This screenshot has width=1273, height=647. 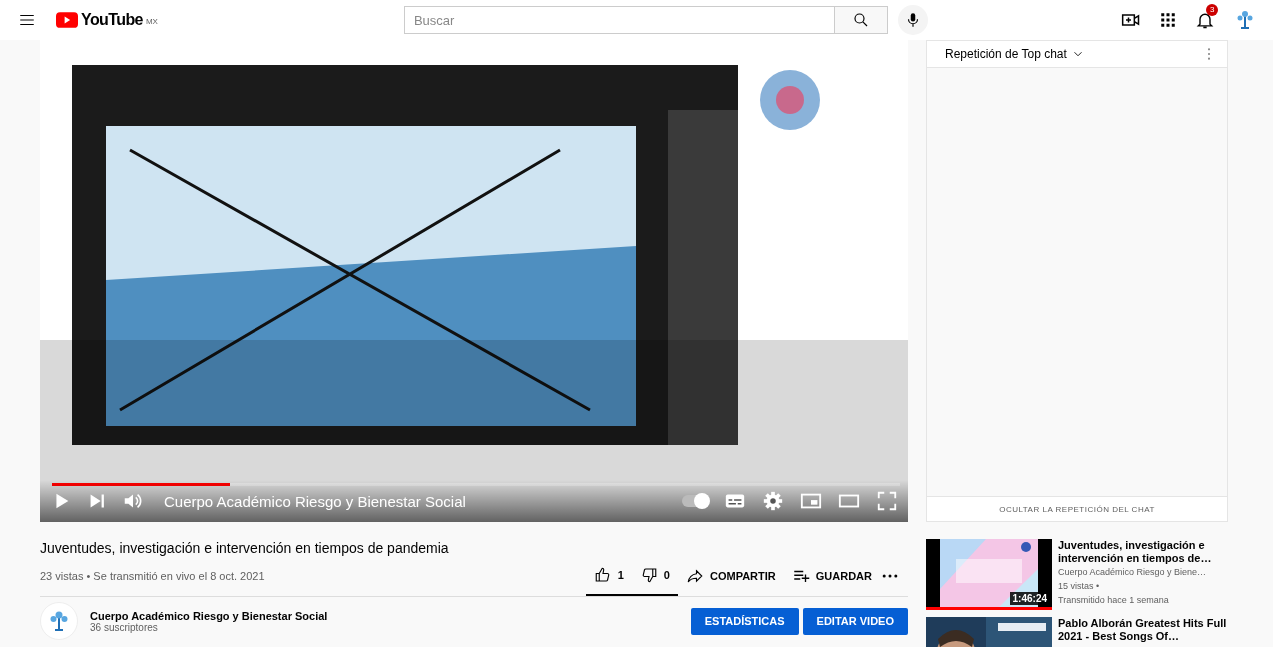 I want to click on channel-action-button: EDITAR VIDEO, so click(x=855, y=621).